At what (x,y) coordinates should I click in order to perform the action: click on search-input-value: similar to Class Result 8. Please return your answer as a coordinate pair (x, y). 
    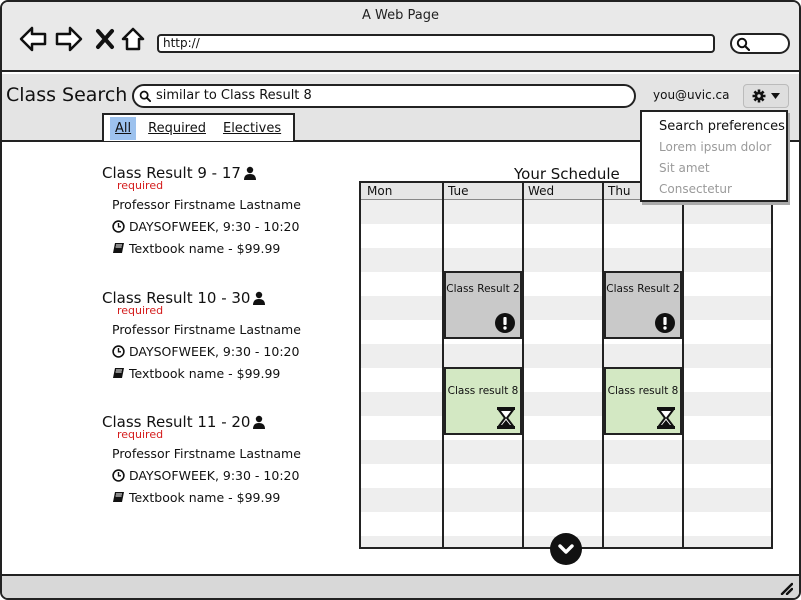
    Looking at the image, I should click on (234, 95).